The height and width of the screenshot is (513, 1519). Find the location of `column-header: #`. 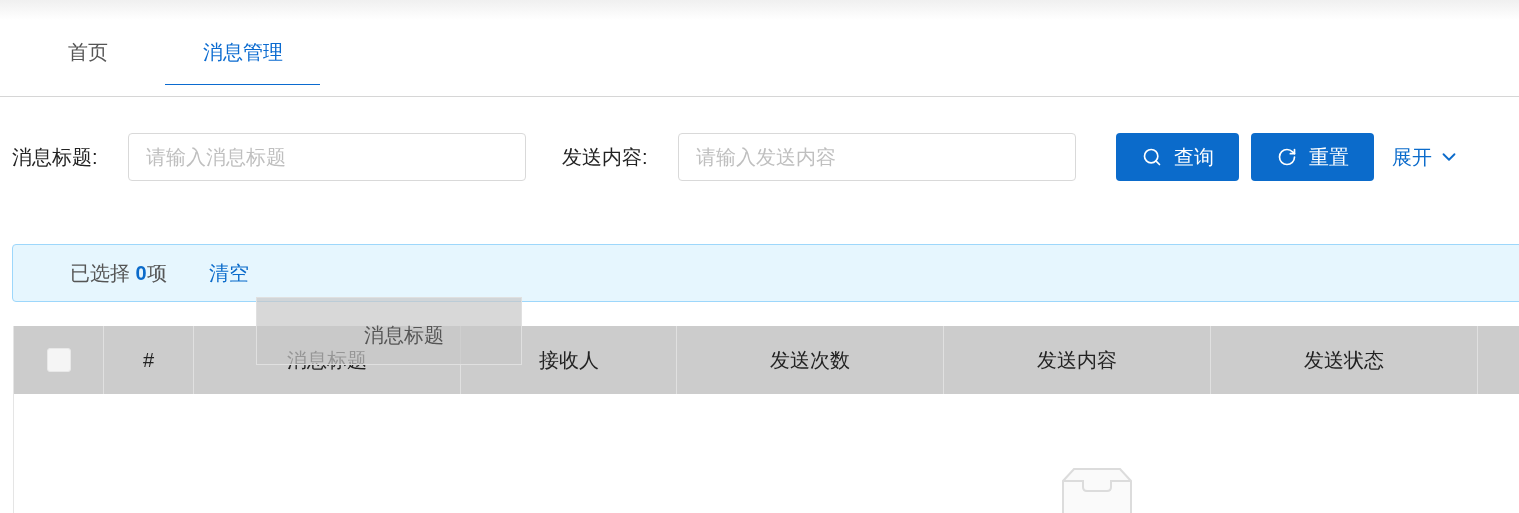

column-header: # is located at coordinates (149, 360).